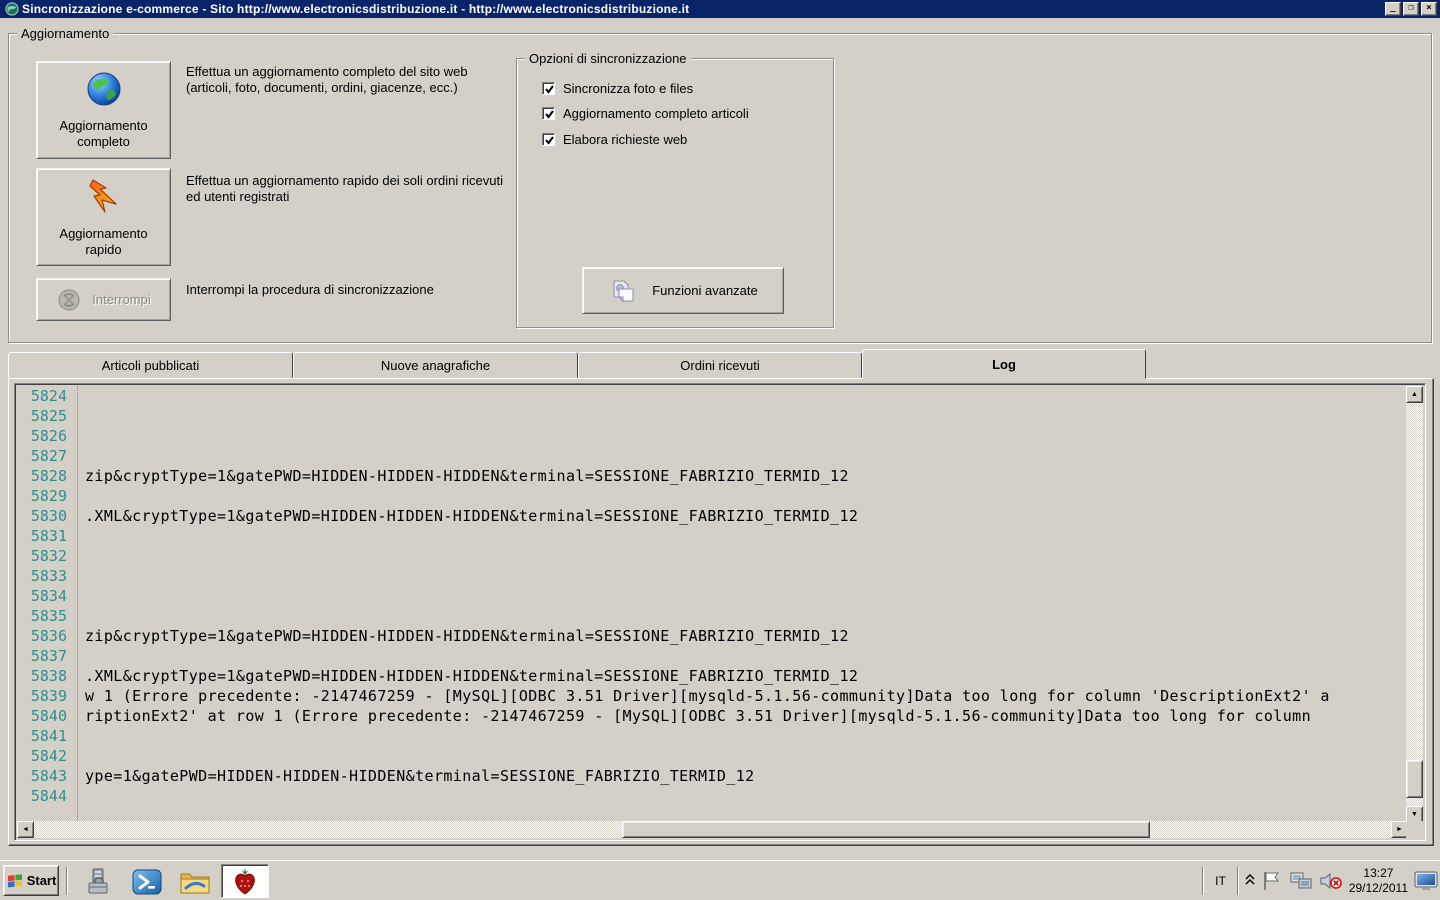 This screenshot has width=1440, height=900. Describe the element at coordinates (99, 882) in the screenshot. I see `hardware-tools-app-icon` at that location.